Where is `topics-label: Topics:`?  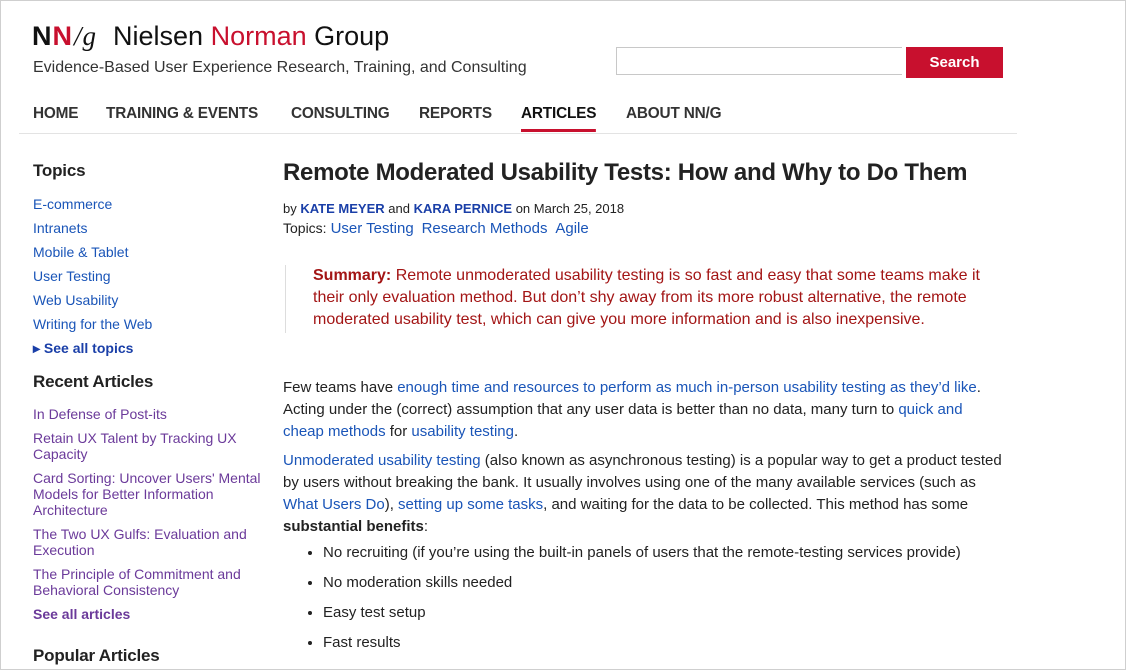 topics-label: Topics: is located at coordinates (305, 228).